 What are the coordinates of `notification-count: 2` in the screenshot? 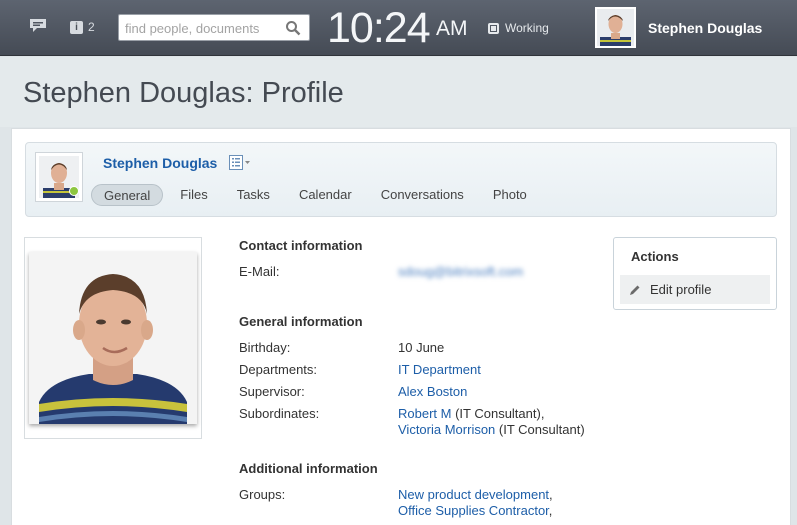 It's located at (91, 27).